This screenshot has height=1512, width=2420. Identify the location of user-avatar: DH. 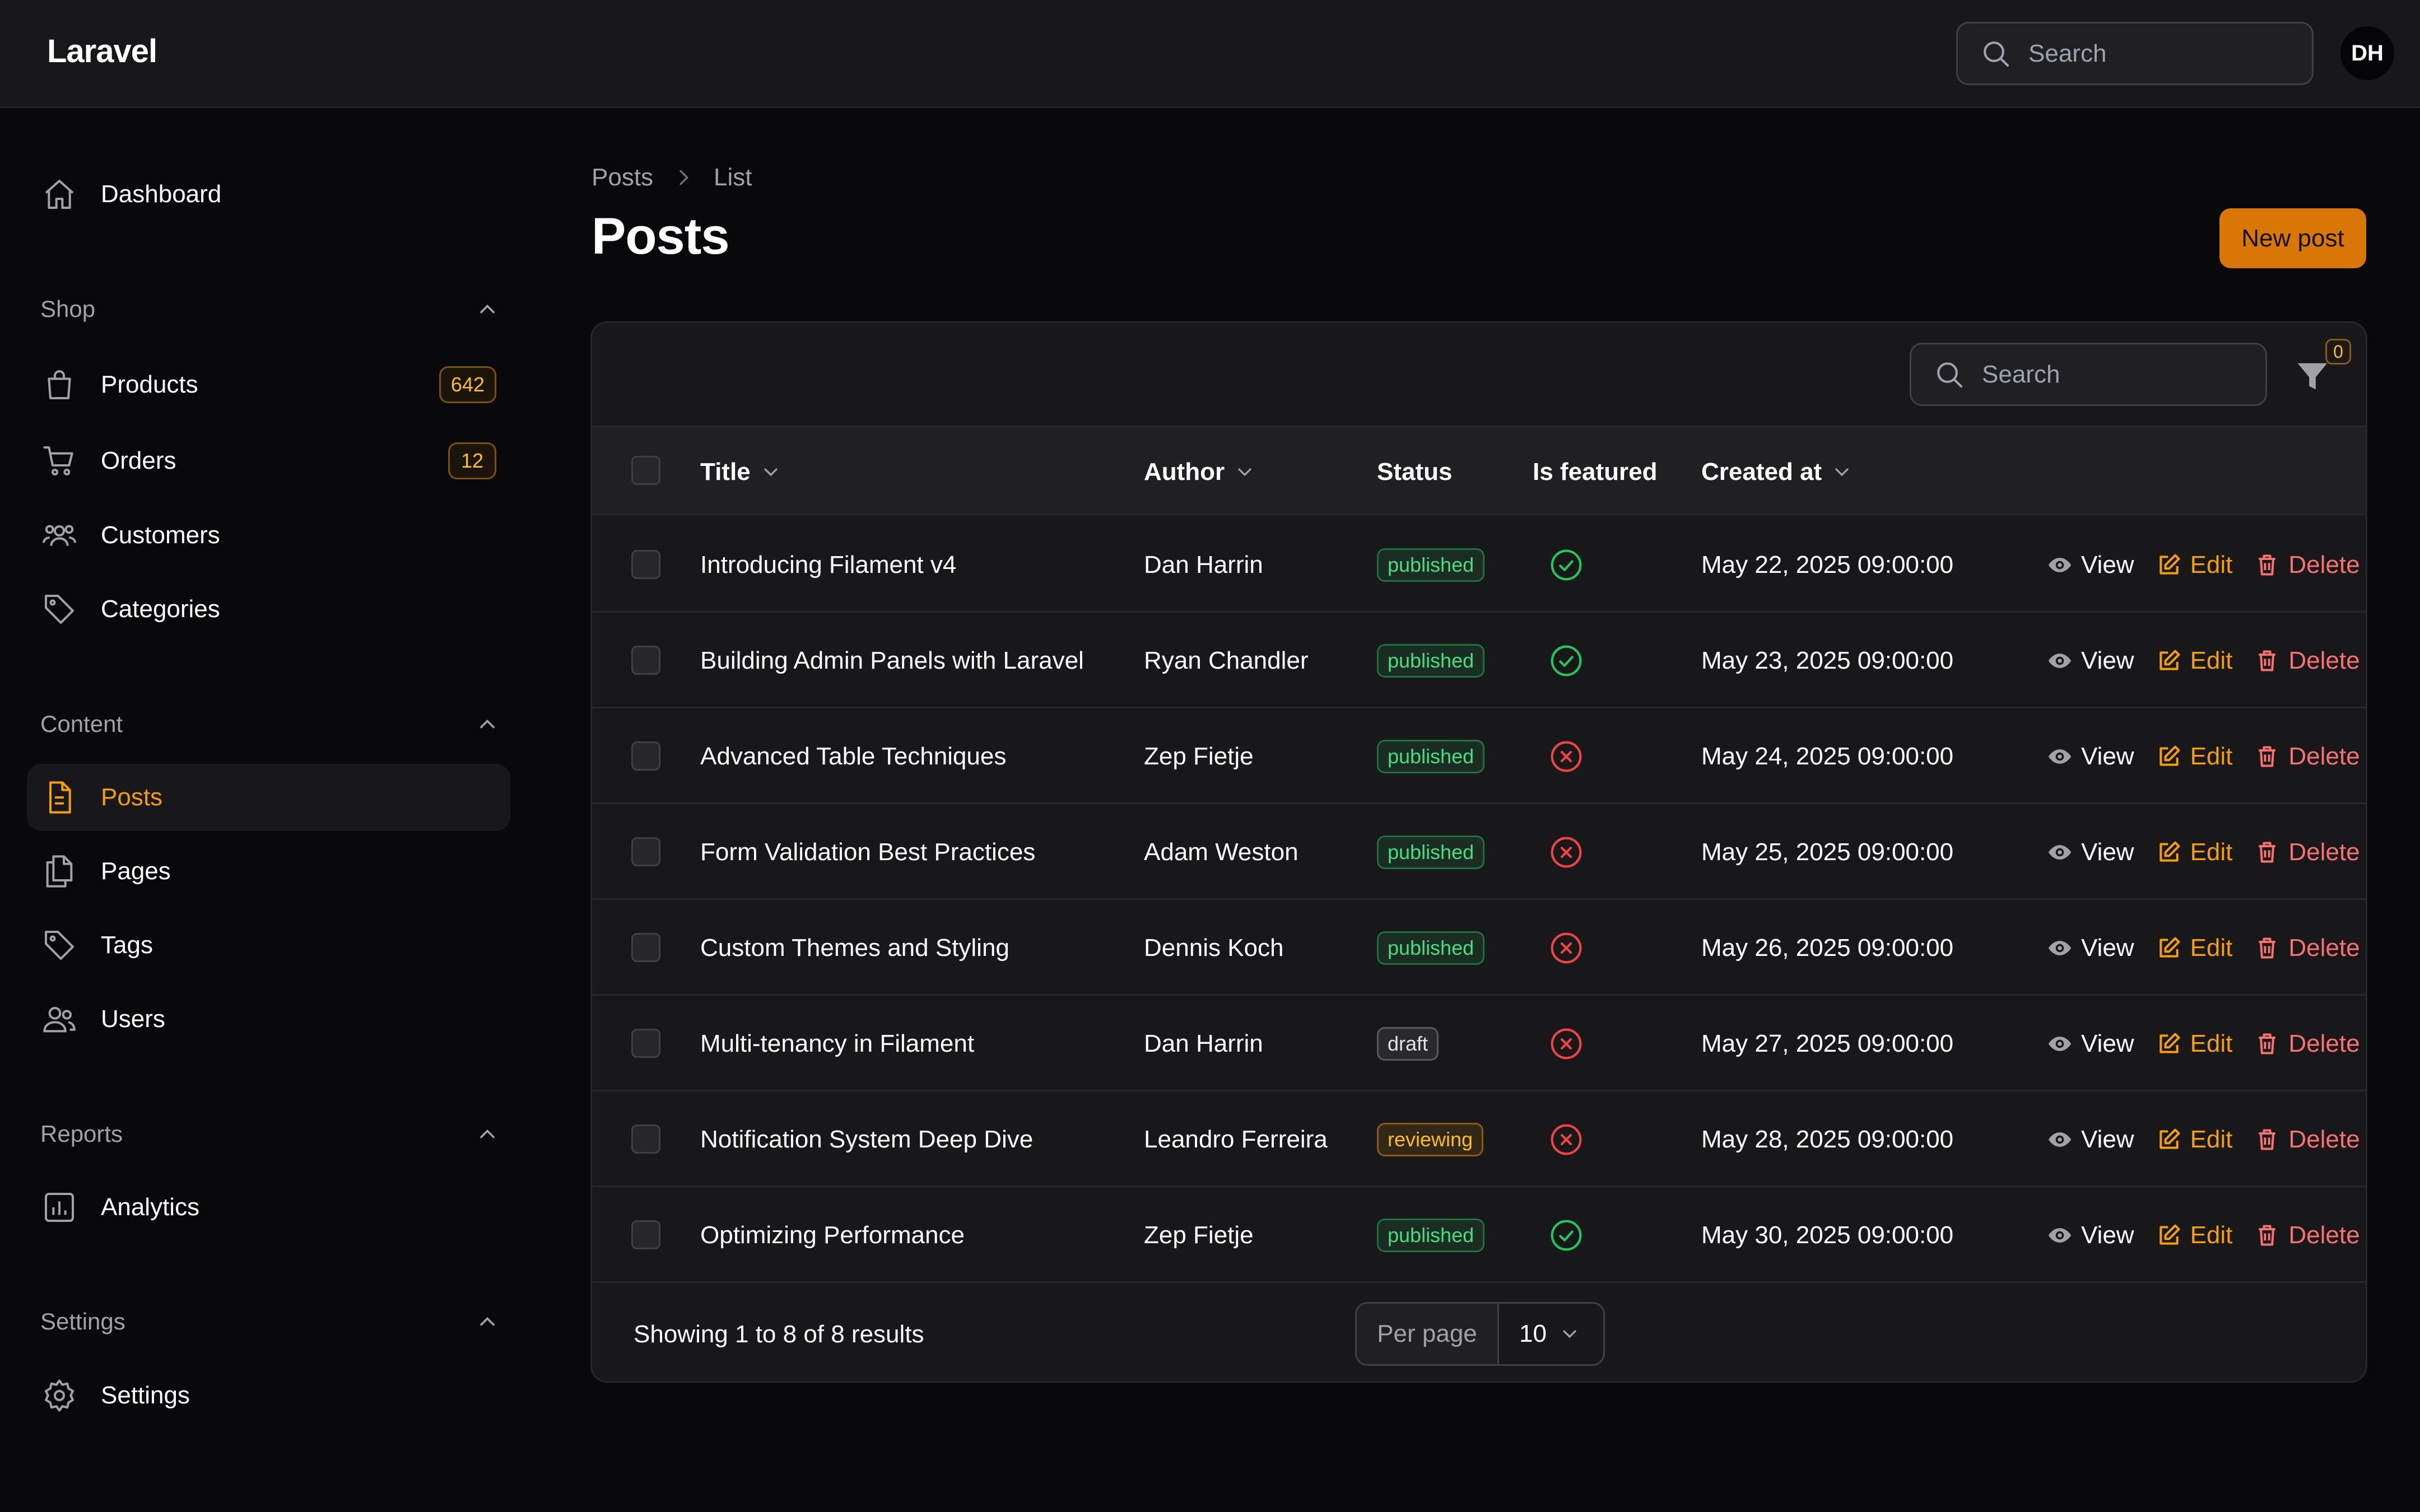
(2367, 53).